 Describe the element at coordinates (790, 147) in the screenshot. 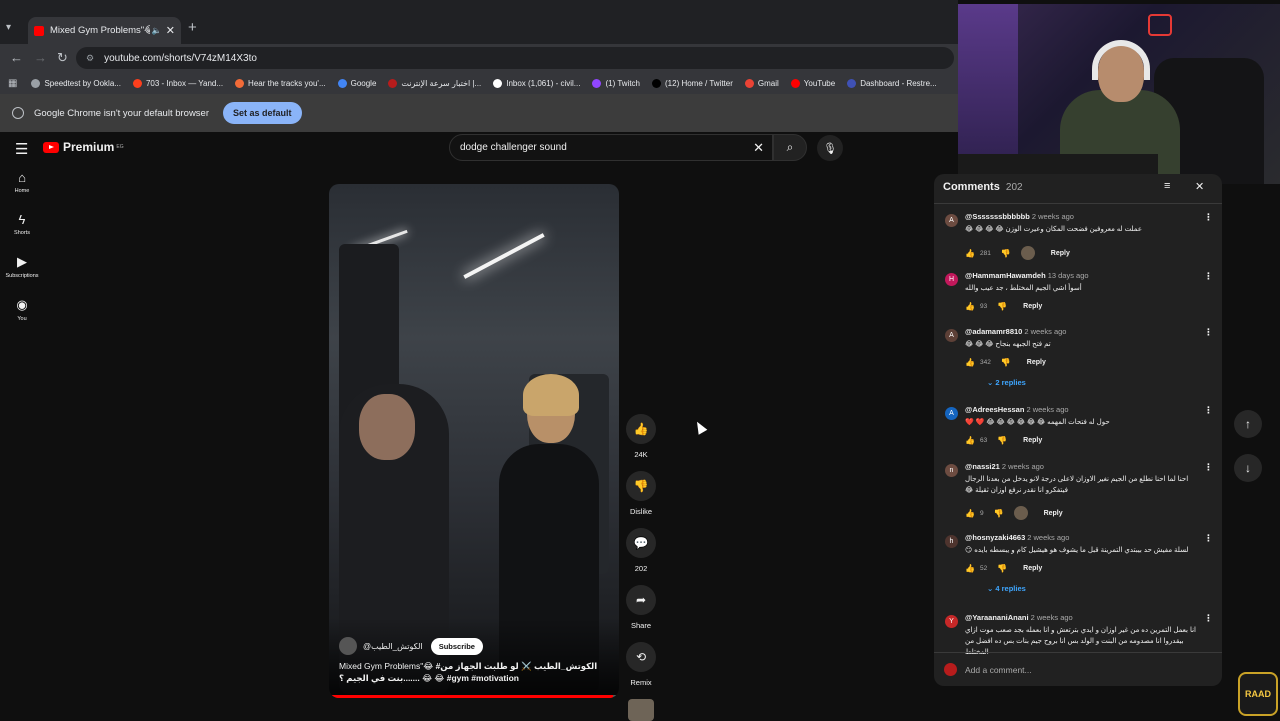

I see `search-button: ⌕` at that location.